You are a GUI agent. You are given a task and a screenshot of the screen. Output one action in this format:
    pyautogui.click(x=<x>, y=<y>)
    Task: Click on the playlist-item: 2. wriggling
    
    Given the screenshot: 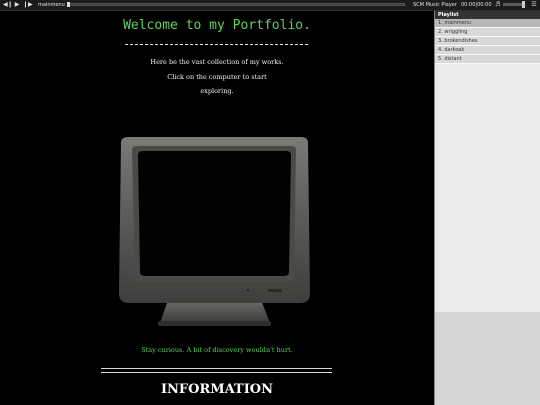 What is the action you would take?
    pyautogui.click(x=487, y=32)
    